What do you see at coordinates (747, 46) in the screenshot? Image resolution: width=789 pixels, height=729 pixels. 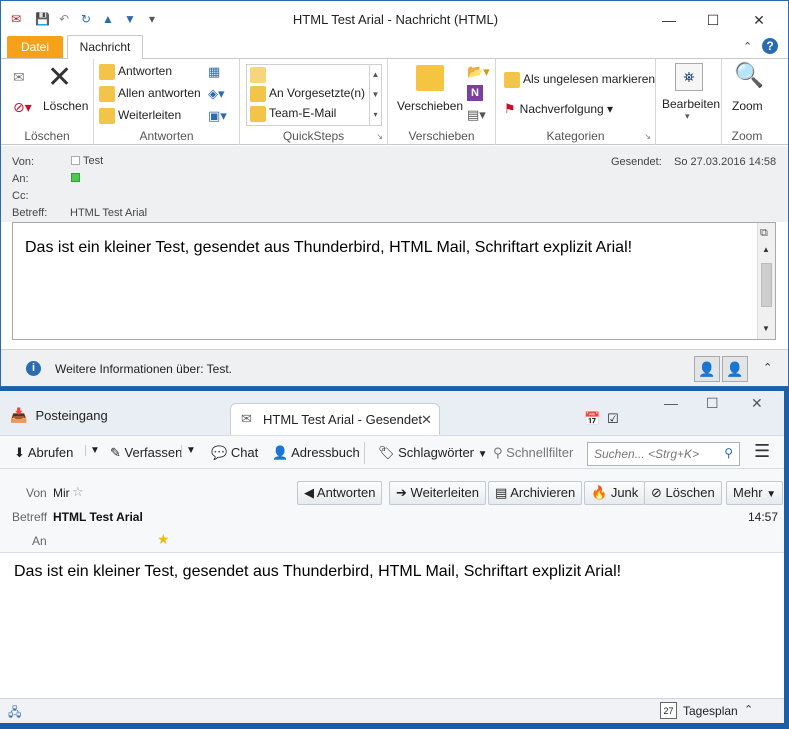 I see `collapse-ribbon-icon: ⌃` at bounding box center [747, 46].